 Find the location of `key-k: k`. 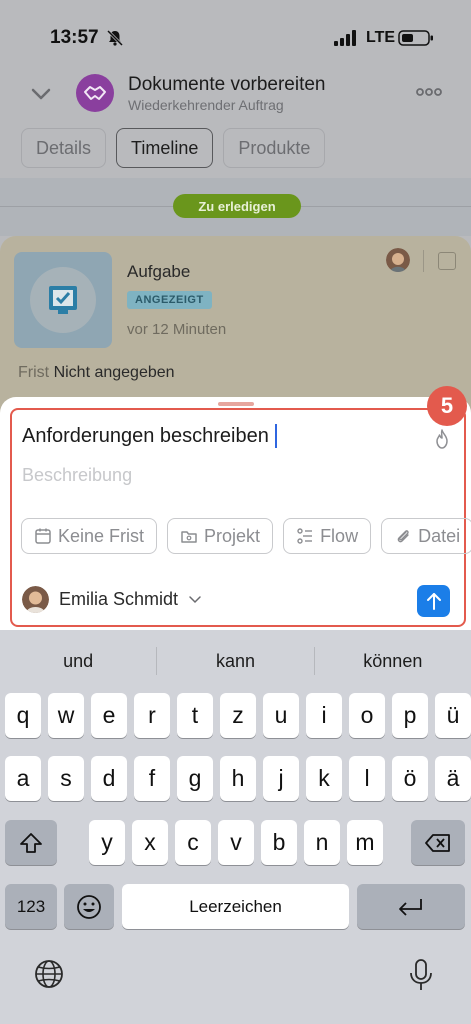

key-k: k is located at coordinates (324, 778).